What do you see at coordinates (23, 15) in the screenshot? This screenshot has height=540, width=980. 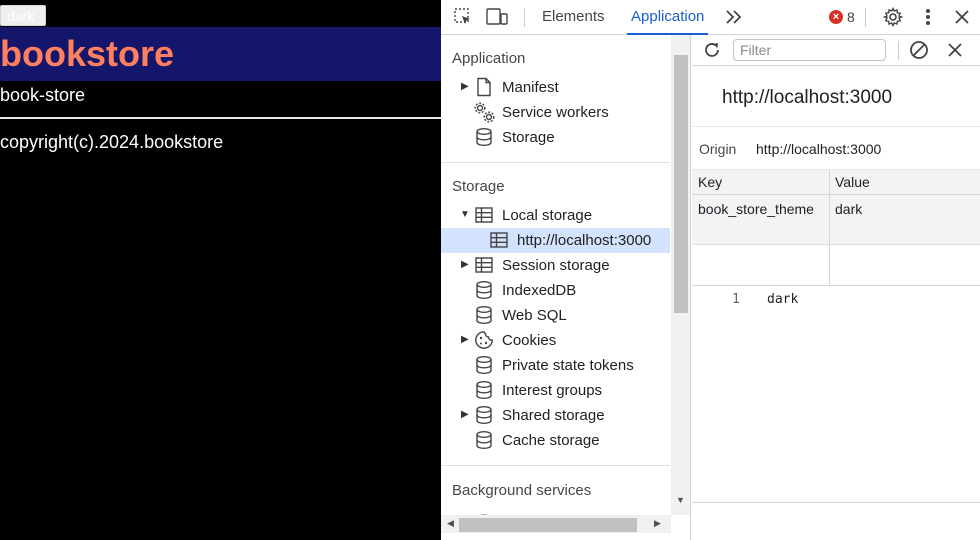 I see `theme-toggle-button: dark` at bounding box center [23, 15].